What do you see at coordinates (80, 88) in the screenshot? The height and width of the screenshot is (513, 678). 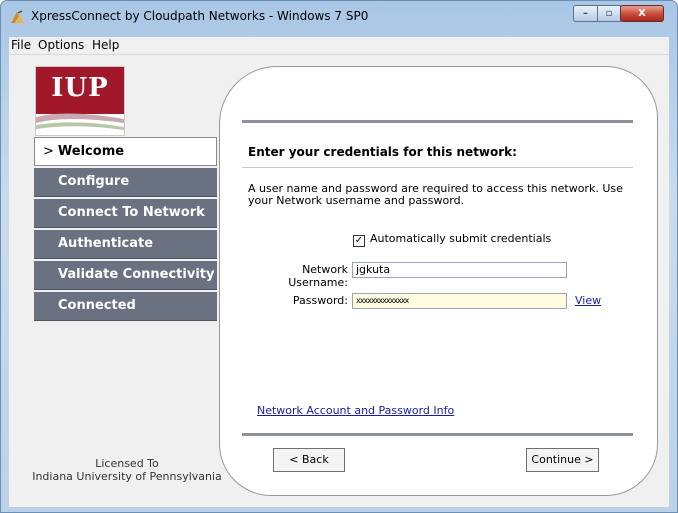 I see `logo-text: IUP` at bounding box center [80, 88].